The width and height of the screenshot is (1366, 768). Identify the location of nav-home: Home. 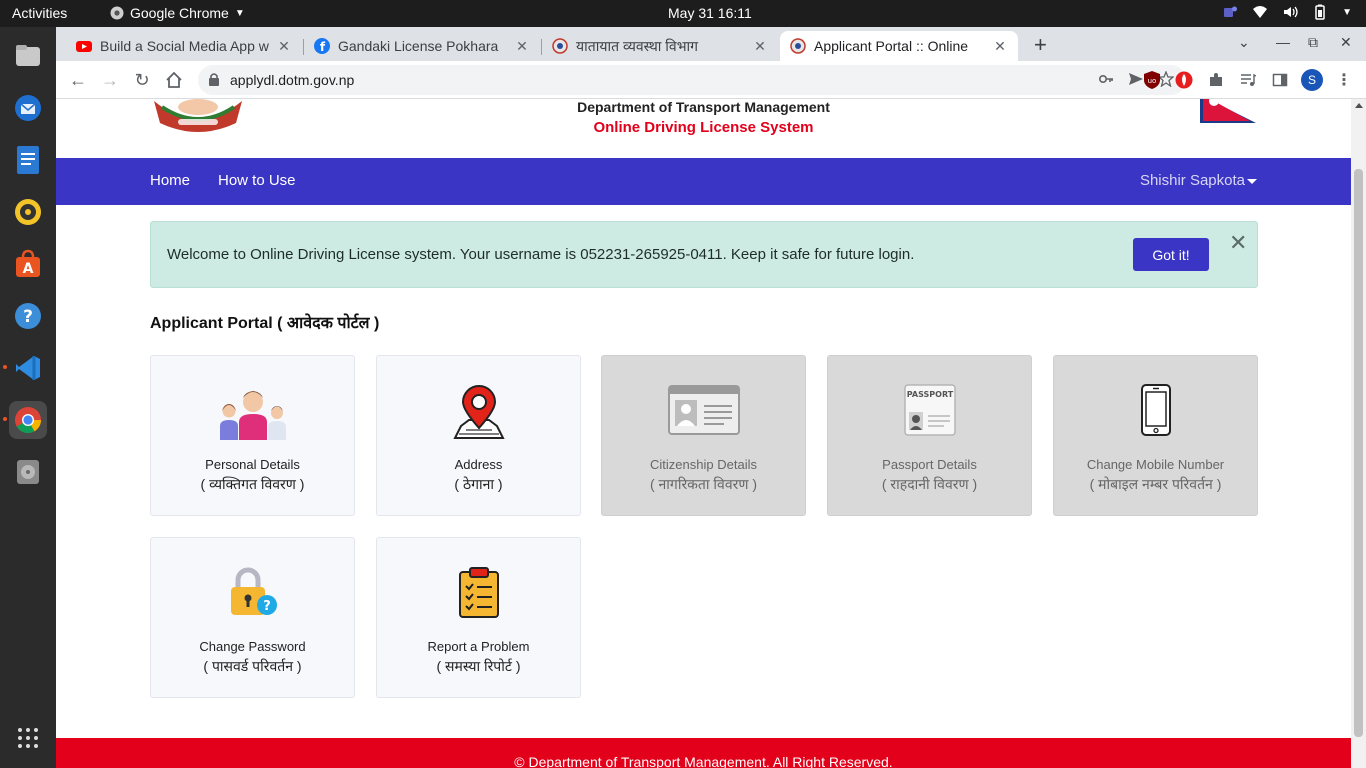
(170, 180).